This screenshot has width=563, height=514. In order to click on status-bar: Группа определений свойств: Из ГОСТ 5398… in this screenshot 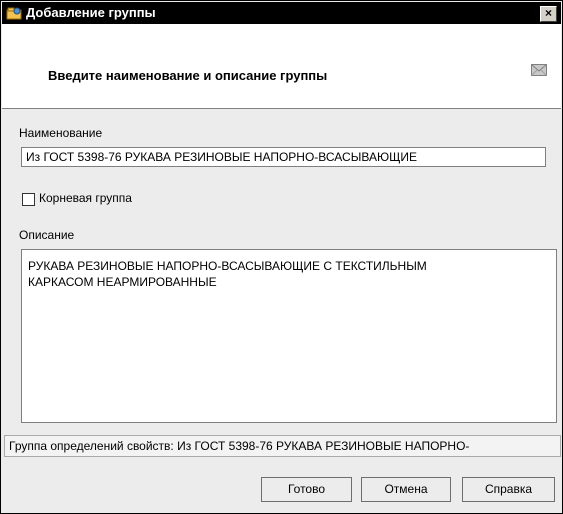, I will do `click(282, 446)`.